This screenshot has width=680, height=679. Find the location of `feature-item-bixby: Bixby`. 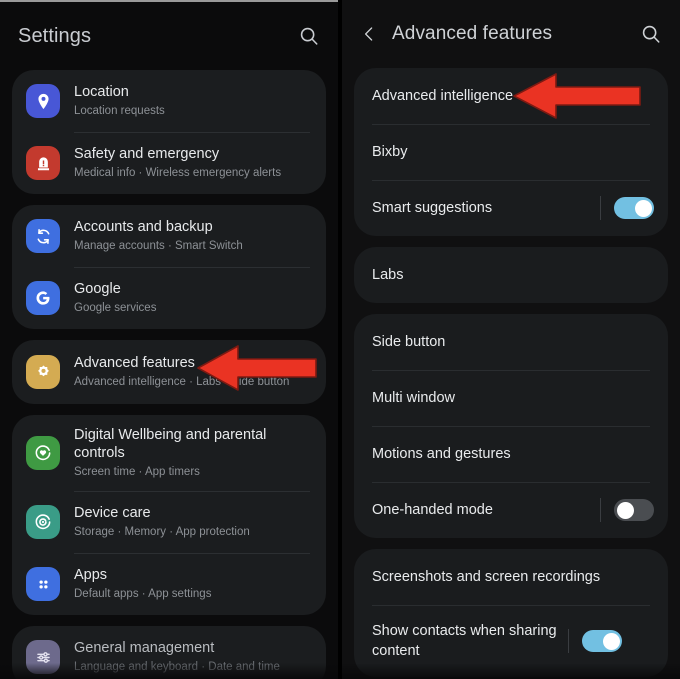

feature-item-bixby: Bixby is located at coordinates (511, 152).